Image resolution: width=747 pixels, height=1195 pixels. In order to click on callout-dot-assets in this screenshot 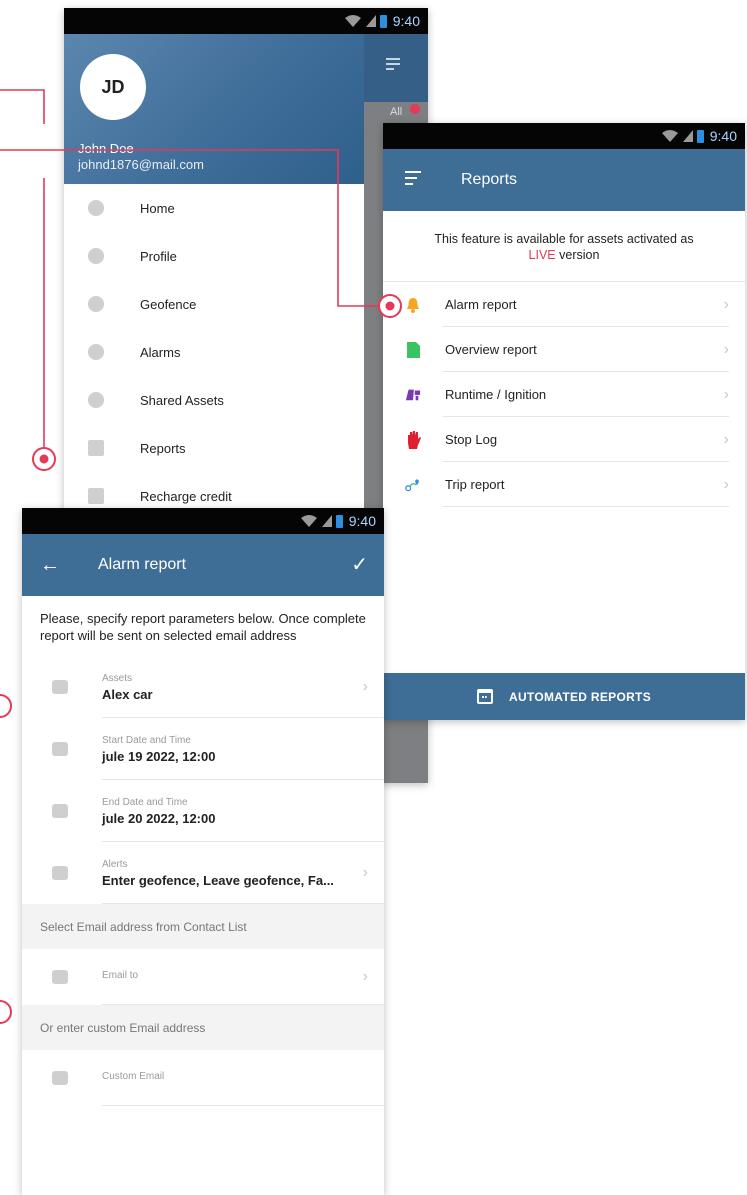, I will do `click(6, 706)`.